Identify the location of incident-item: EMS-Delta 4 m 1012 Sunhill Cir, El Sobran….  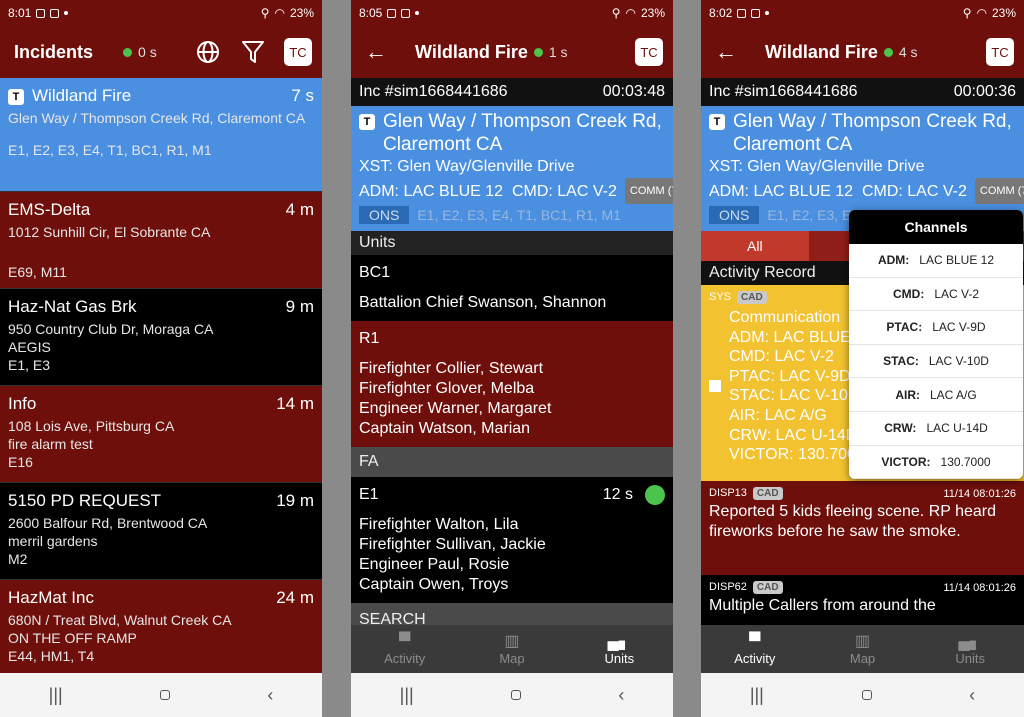
(161, 240).